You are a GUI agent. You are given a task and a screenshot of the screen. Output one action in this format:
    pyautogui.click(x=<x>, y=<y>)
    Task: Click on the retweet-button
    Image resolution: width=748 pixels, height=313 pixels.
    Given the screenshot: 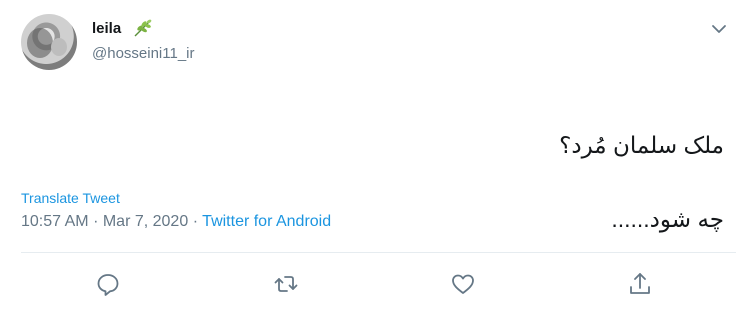 What is the action you would take?
    pyautogui.click(x=286, y=284)
    